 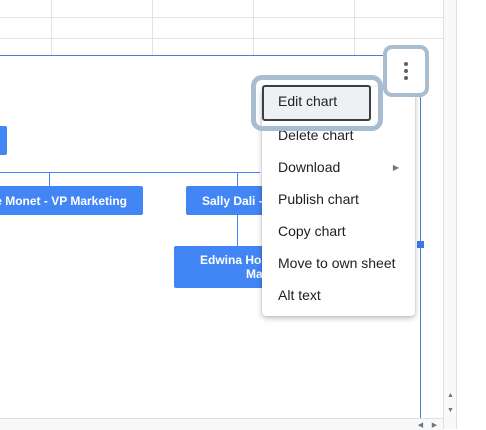 I want to click on scroll-right-button: ▶, so click(x=434, y=424).